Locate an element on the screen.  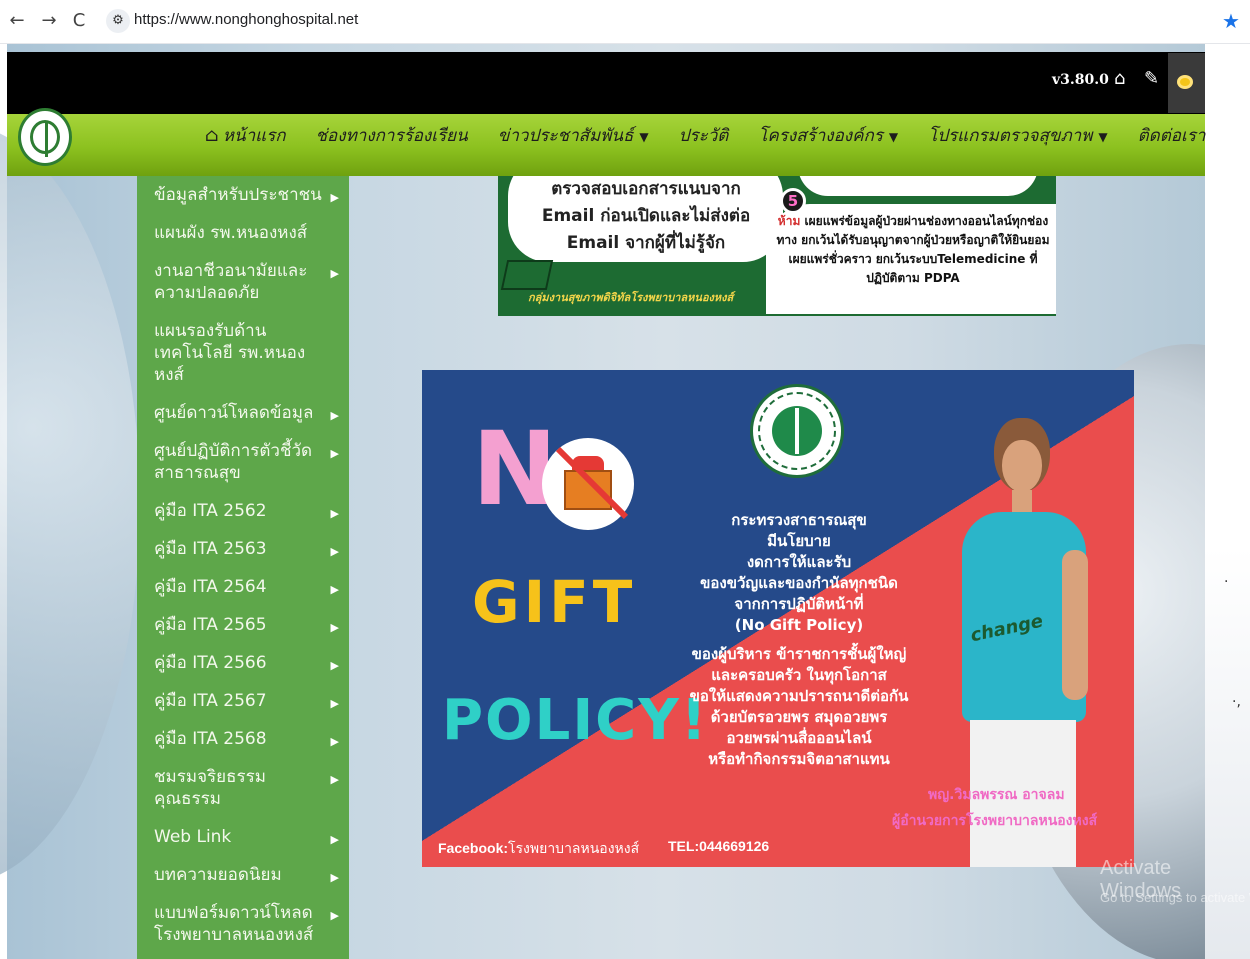
nav-item-home: ⌂ หน้าแรก is located at coordinates (245, 139).